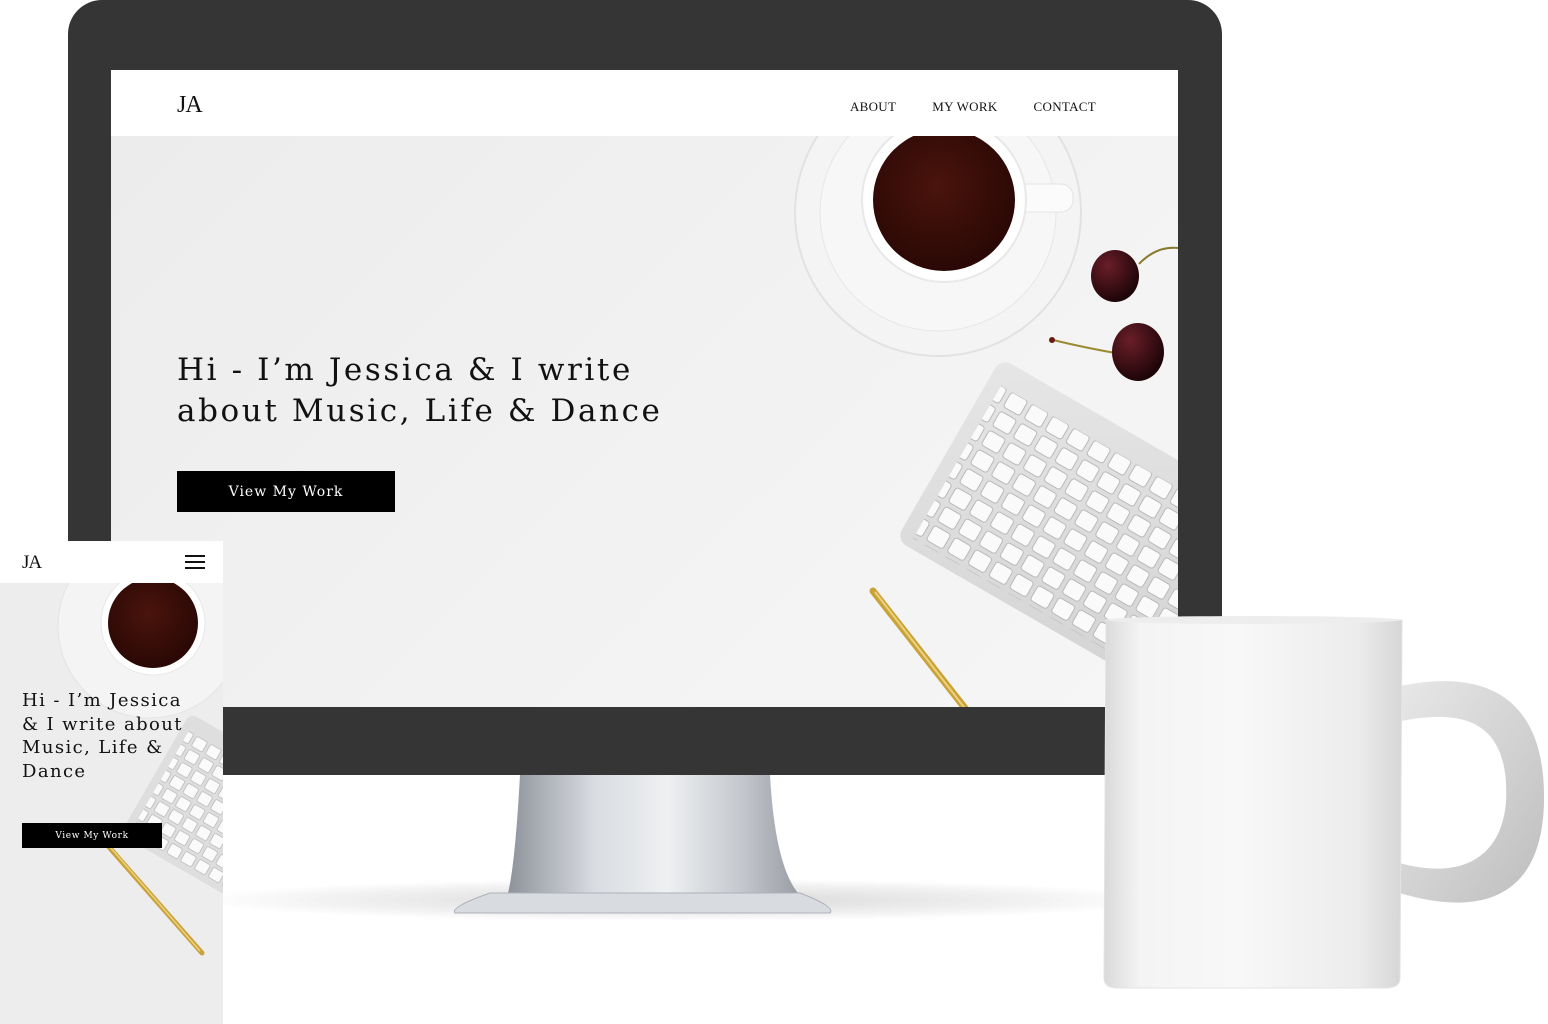  I want to click on site-logo: JA, so click(190, 105).